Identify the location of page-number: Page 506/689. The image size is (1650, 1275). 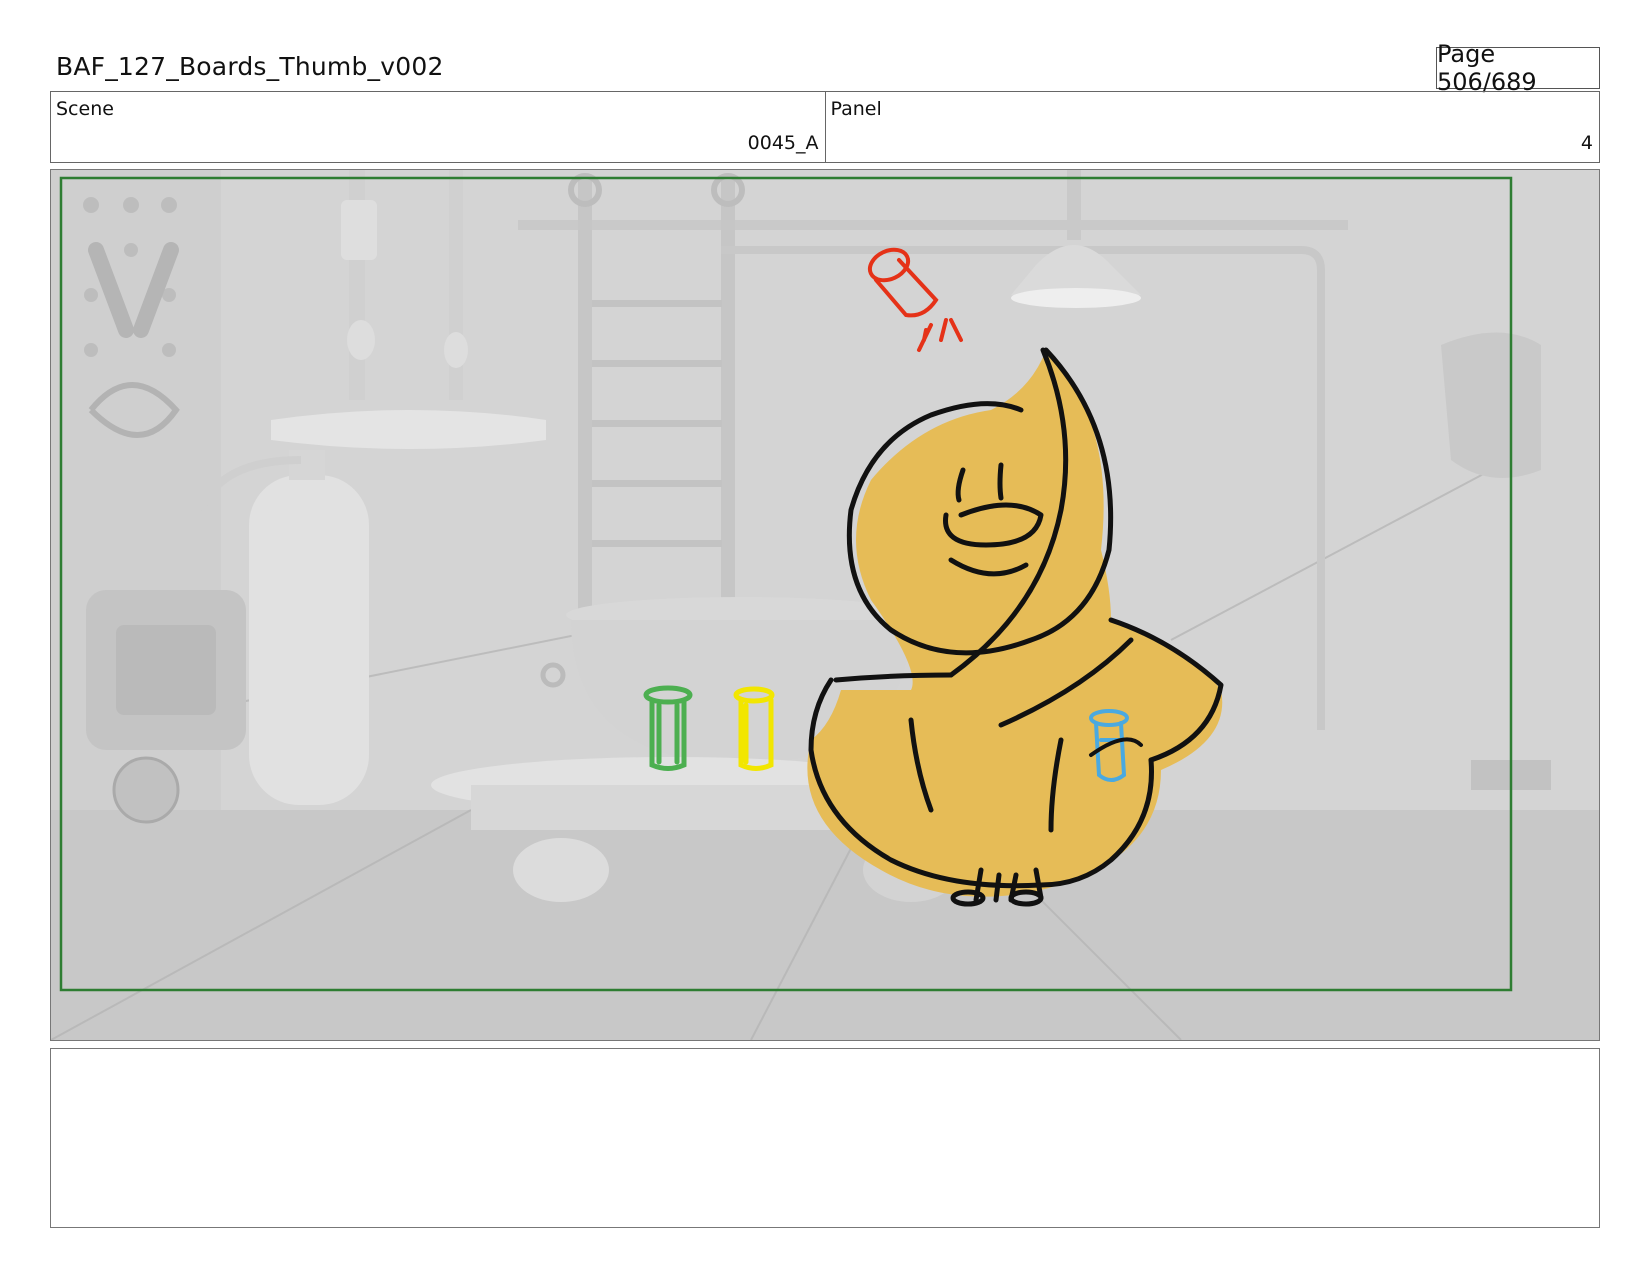
(1518, 68).